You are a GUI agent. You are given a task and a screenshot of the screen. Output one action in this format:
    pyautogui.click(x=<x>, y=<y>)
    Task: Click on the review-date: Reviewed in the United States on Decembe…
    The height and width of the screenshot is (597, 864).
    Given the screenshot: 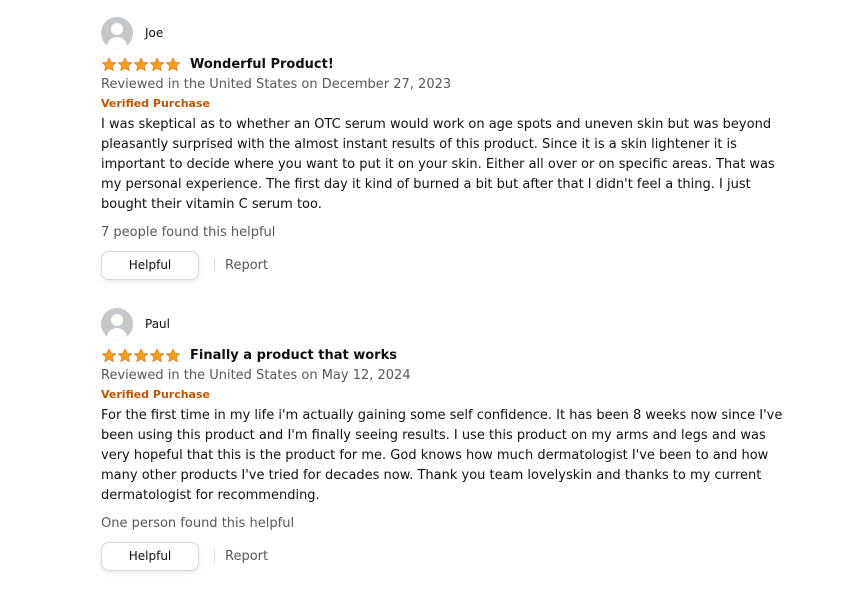 What is the action you would take?
    pyautogui.click(x=276, y=84)
    